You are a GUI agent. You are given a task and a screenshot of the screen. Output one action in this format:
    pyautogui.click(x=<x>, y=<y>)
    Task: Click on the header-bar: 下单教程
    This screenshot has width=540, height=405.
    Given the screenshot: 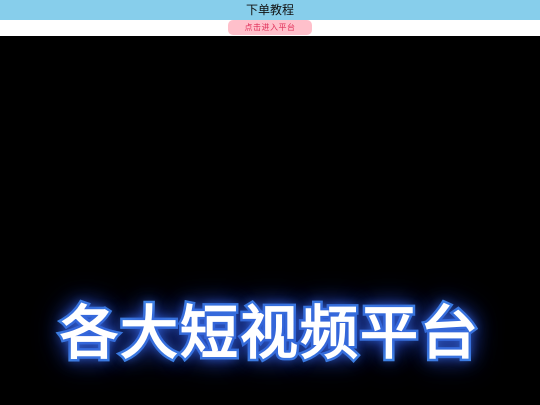 What is the action you would take?
    pyautogui.click(x=270, y=10)
    